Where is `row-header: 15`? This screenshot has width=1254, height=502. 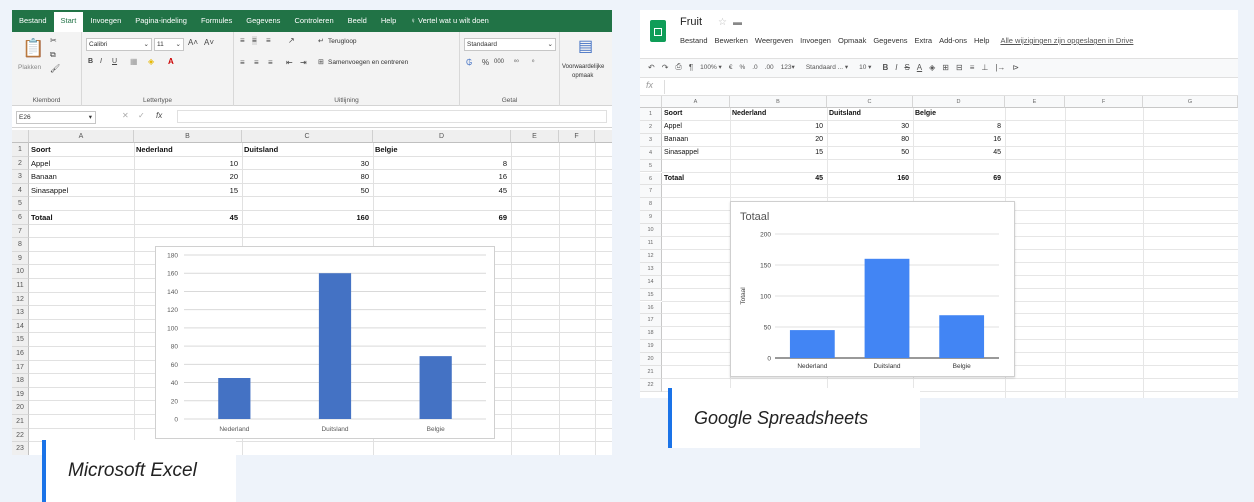 row-header: 15 is located at coordinates (20, 340).